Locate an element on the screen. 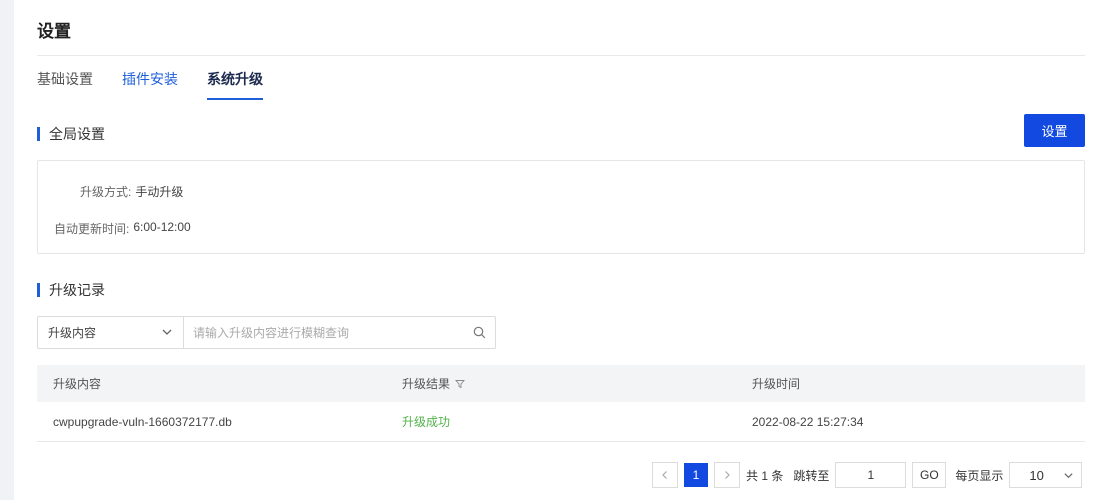  page-size-label: 每页显示 is located at coordinates (979, 475).